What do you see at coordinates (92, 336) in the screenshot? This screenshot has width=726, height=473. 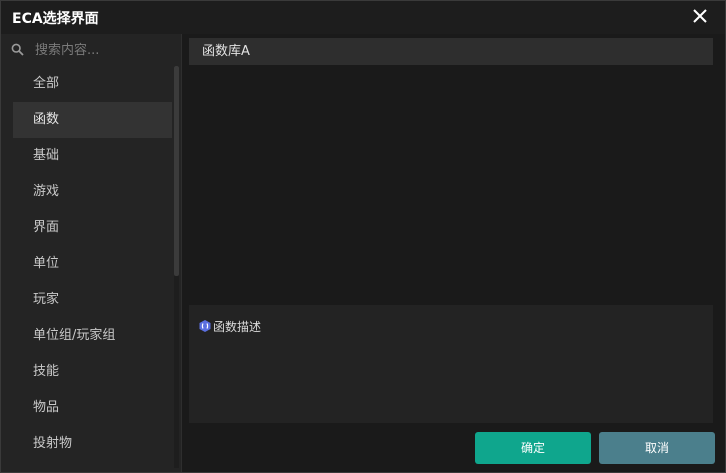 I see `category-item-unit-player-group: 单位组/玩家组` at bounding box center [92, 336].